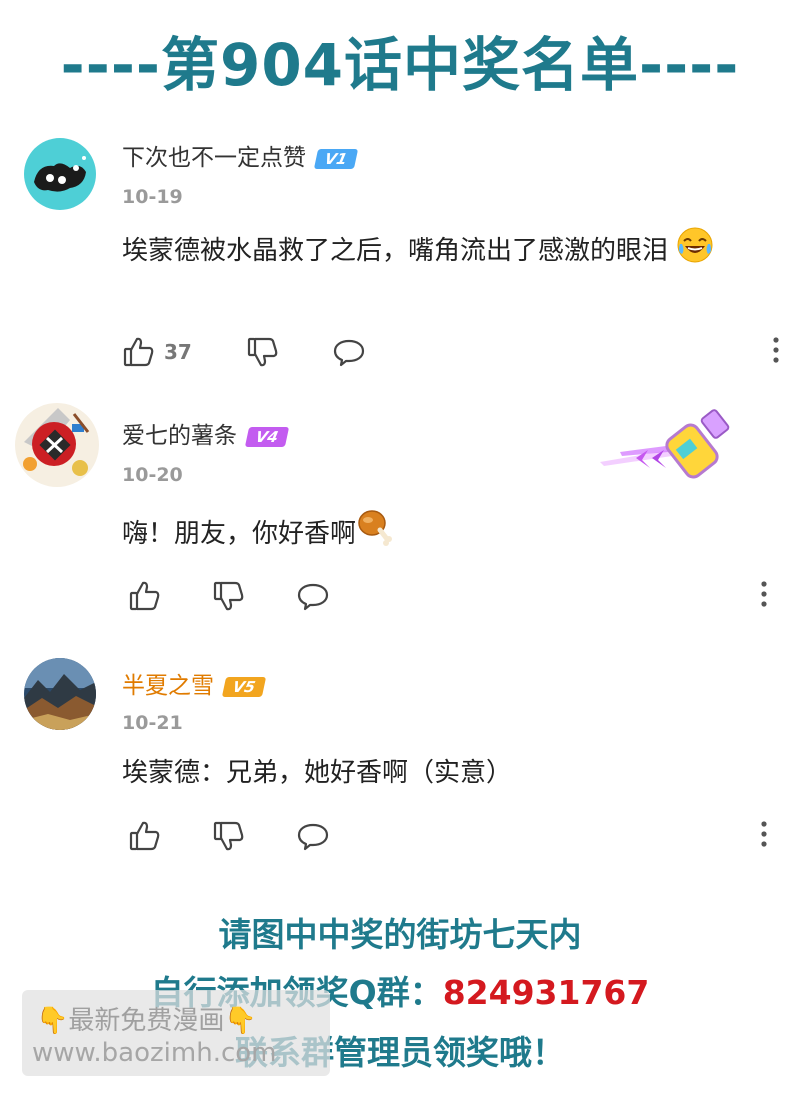 Image resolution: width=800 pixels, height=1098 pixels. I want to click on watermark-url: www.baozimh.com, so click(154, 1053).